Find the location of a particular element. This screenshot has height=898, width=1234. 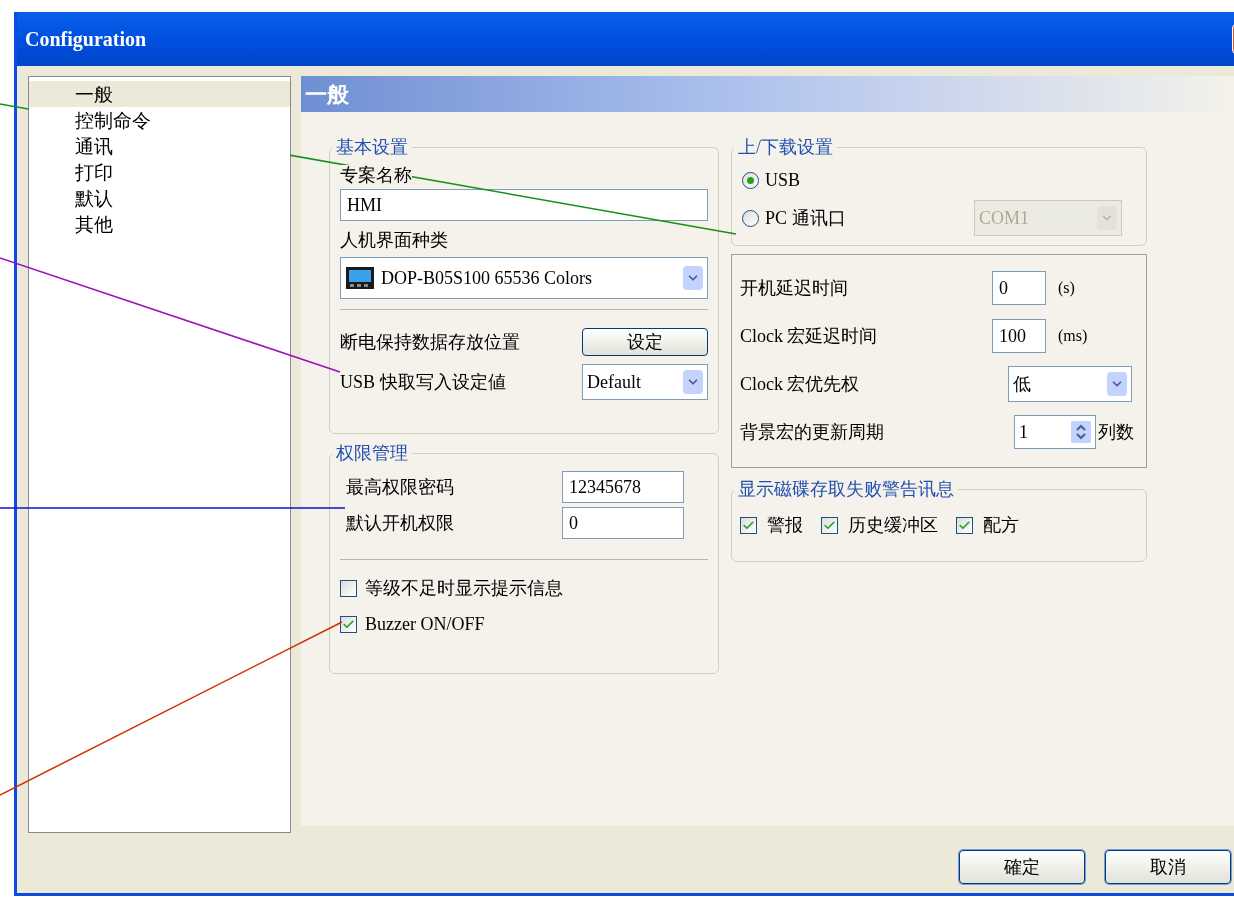

field-label: 专案名称 is located at coordinates (376, 175).